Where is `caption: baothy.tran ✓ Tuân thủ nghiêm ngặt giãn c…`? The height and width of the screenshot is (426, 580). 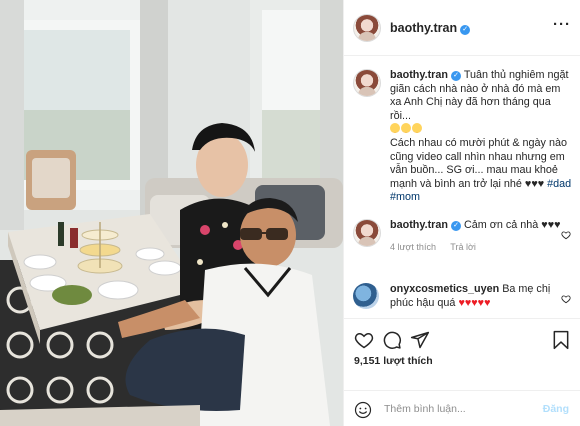 caption: baothy.tran ✓ Tuân thủ nghiêm ngặt giãn c… is located at coordinates (463, 137).